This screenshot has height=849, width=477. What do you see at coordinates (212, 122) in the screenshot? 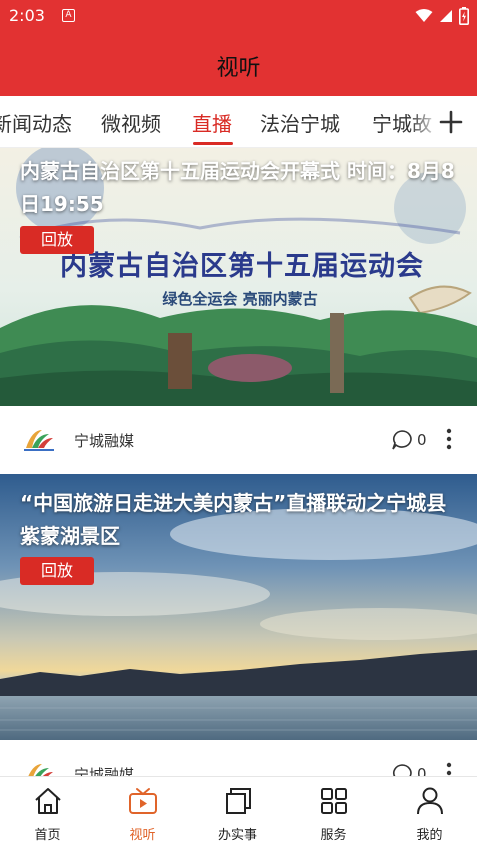
I see `tab-live: 直播` at bounding box center [212, 122].